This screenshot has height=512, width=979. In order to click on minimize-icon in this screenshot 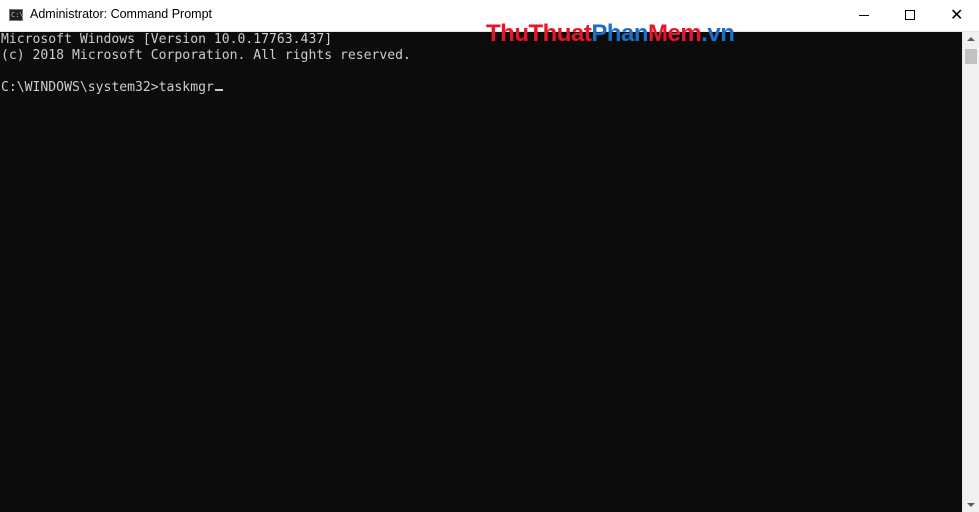, I will do `click(864, 15)`.